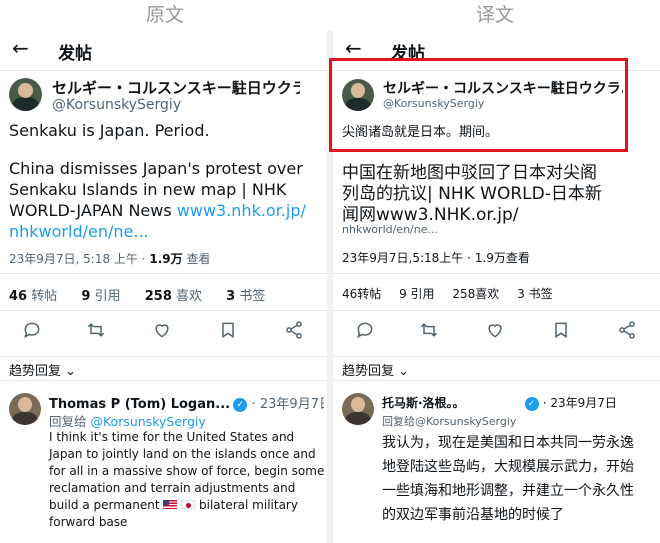 Image resolution: width=660 pixels, height=543 pixels. Describe the element at coordinates (38, 296) in the screenshot. I see `stat-reposts: 46 转帖` at that location.